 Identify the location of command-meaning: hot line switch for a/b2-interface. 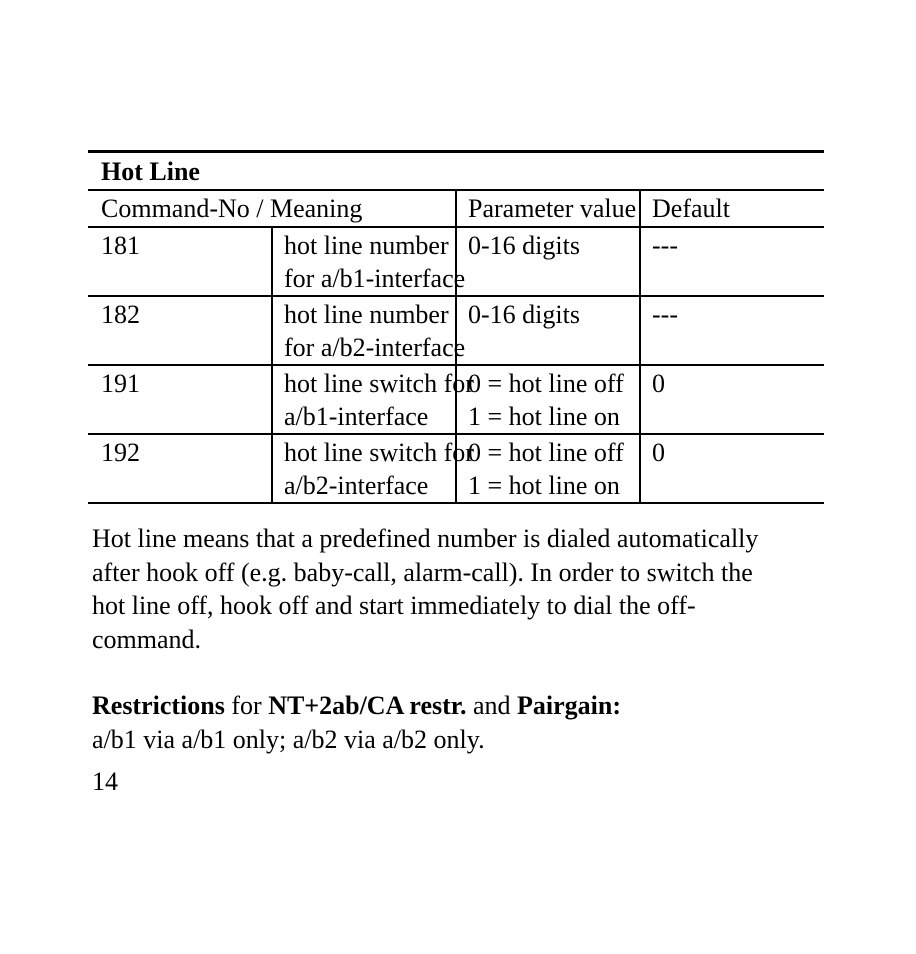
(373, 468).